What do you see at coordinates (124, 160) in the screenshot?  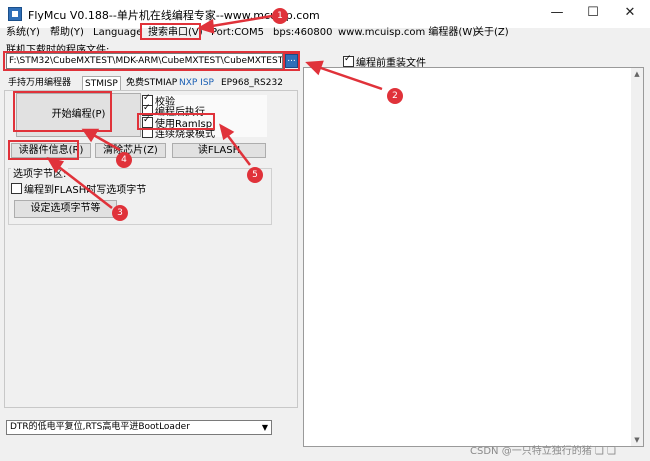 I see `annotation-4: 4` at bounding box center [124, 160].